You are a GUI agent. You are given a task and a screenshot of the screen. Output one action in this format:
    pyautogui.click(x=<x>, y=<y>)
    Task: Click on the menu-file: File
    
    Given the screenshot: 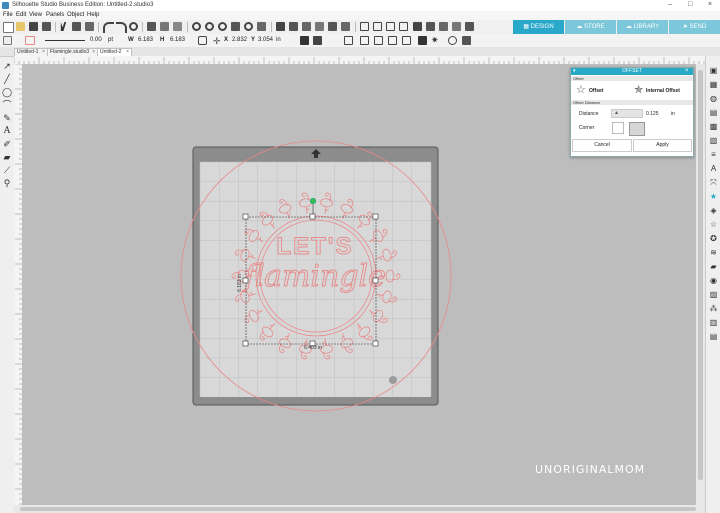 What is the action you would take?
    pyautogui.click(x=8, y=15)
    